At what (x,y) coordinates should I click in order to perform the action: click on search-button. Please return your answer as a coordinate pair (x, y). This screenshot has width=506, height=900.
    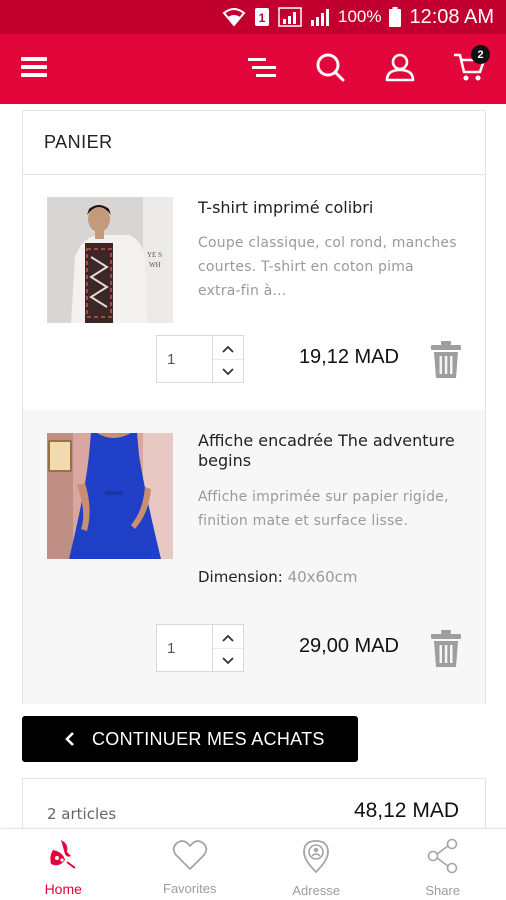
    Looking at the image, I should click on (330, 69).